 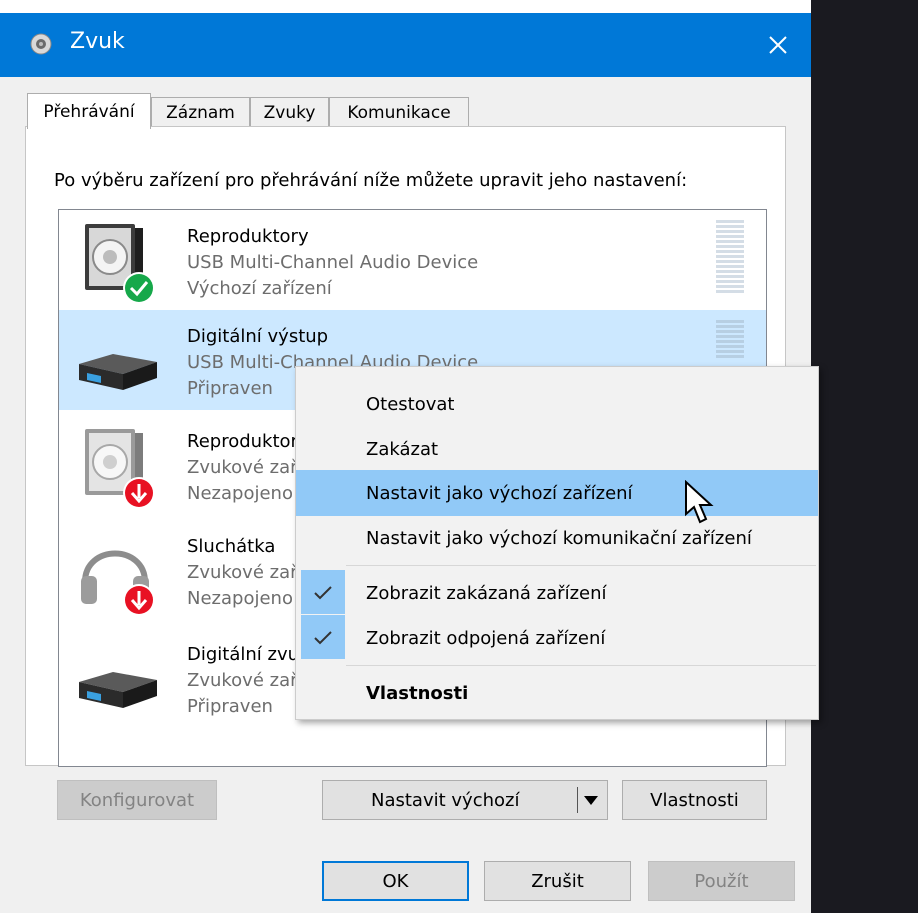 What do you see at coordinates (118, 583) in the screenshot?
I see `headphones-unplugged-icon` at bounding box center [118, 583].